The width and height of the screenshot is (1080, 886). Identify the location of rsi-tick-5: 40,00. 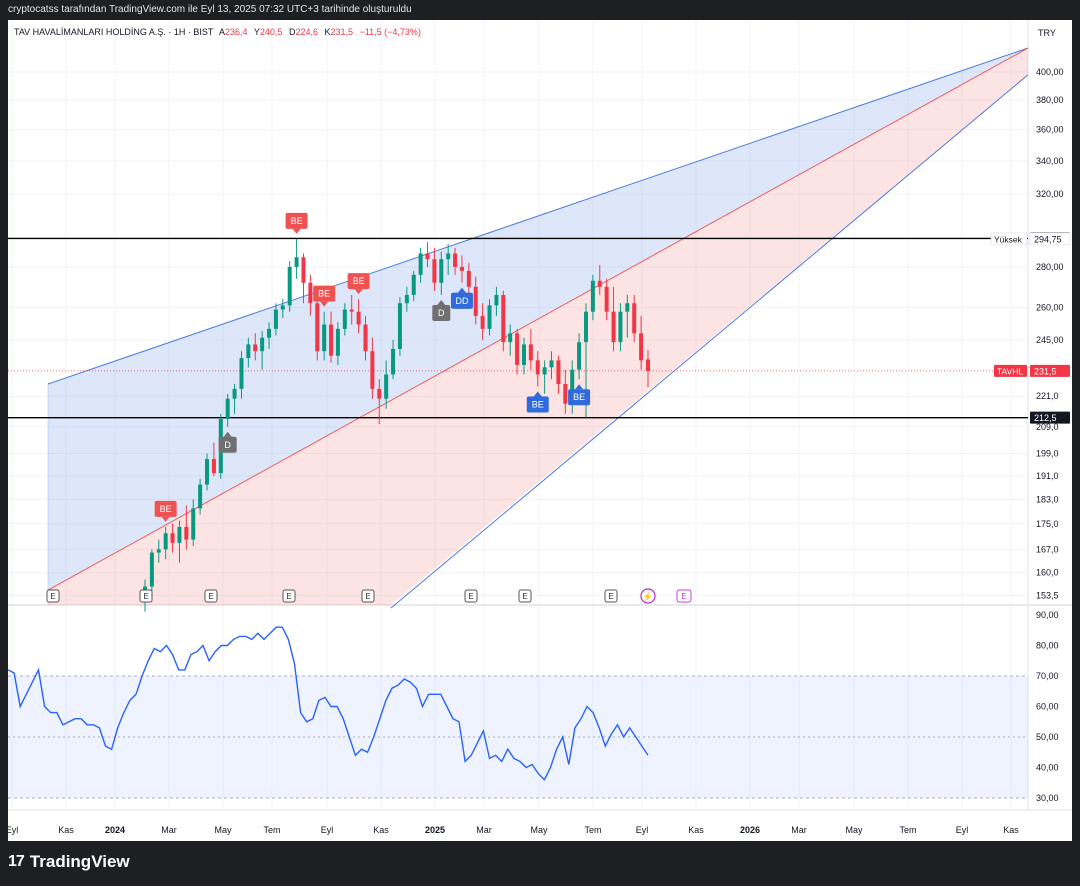
(1047, 768).